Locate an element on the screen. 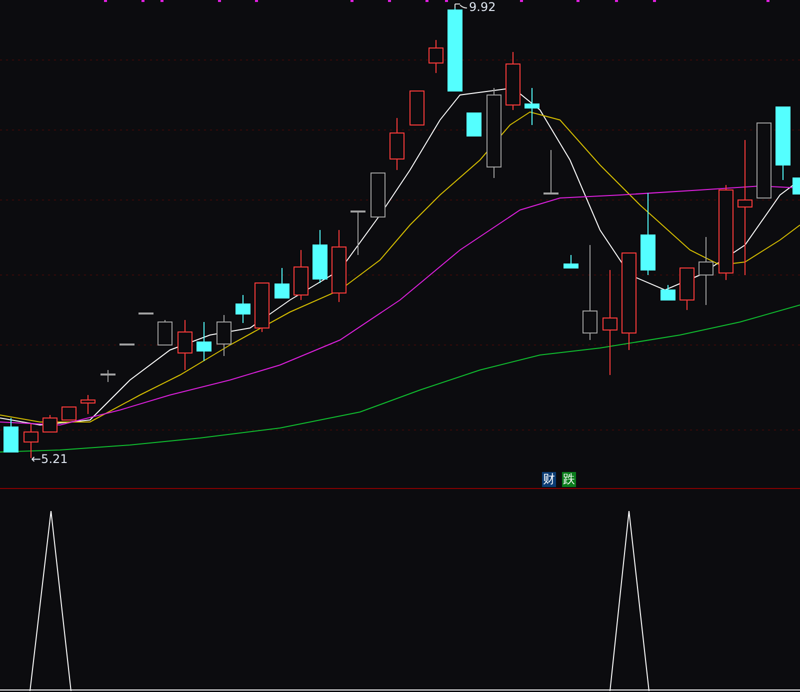 Image resolution: width=800 pixels, height=692 pixels. low-price-label: ←5.21 is located at coordinates (49, 459).